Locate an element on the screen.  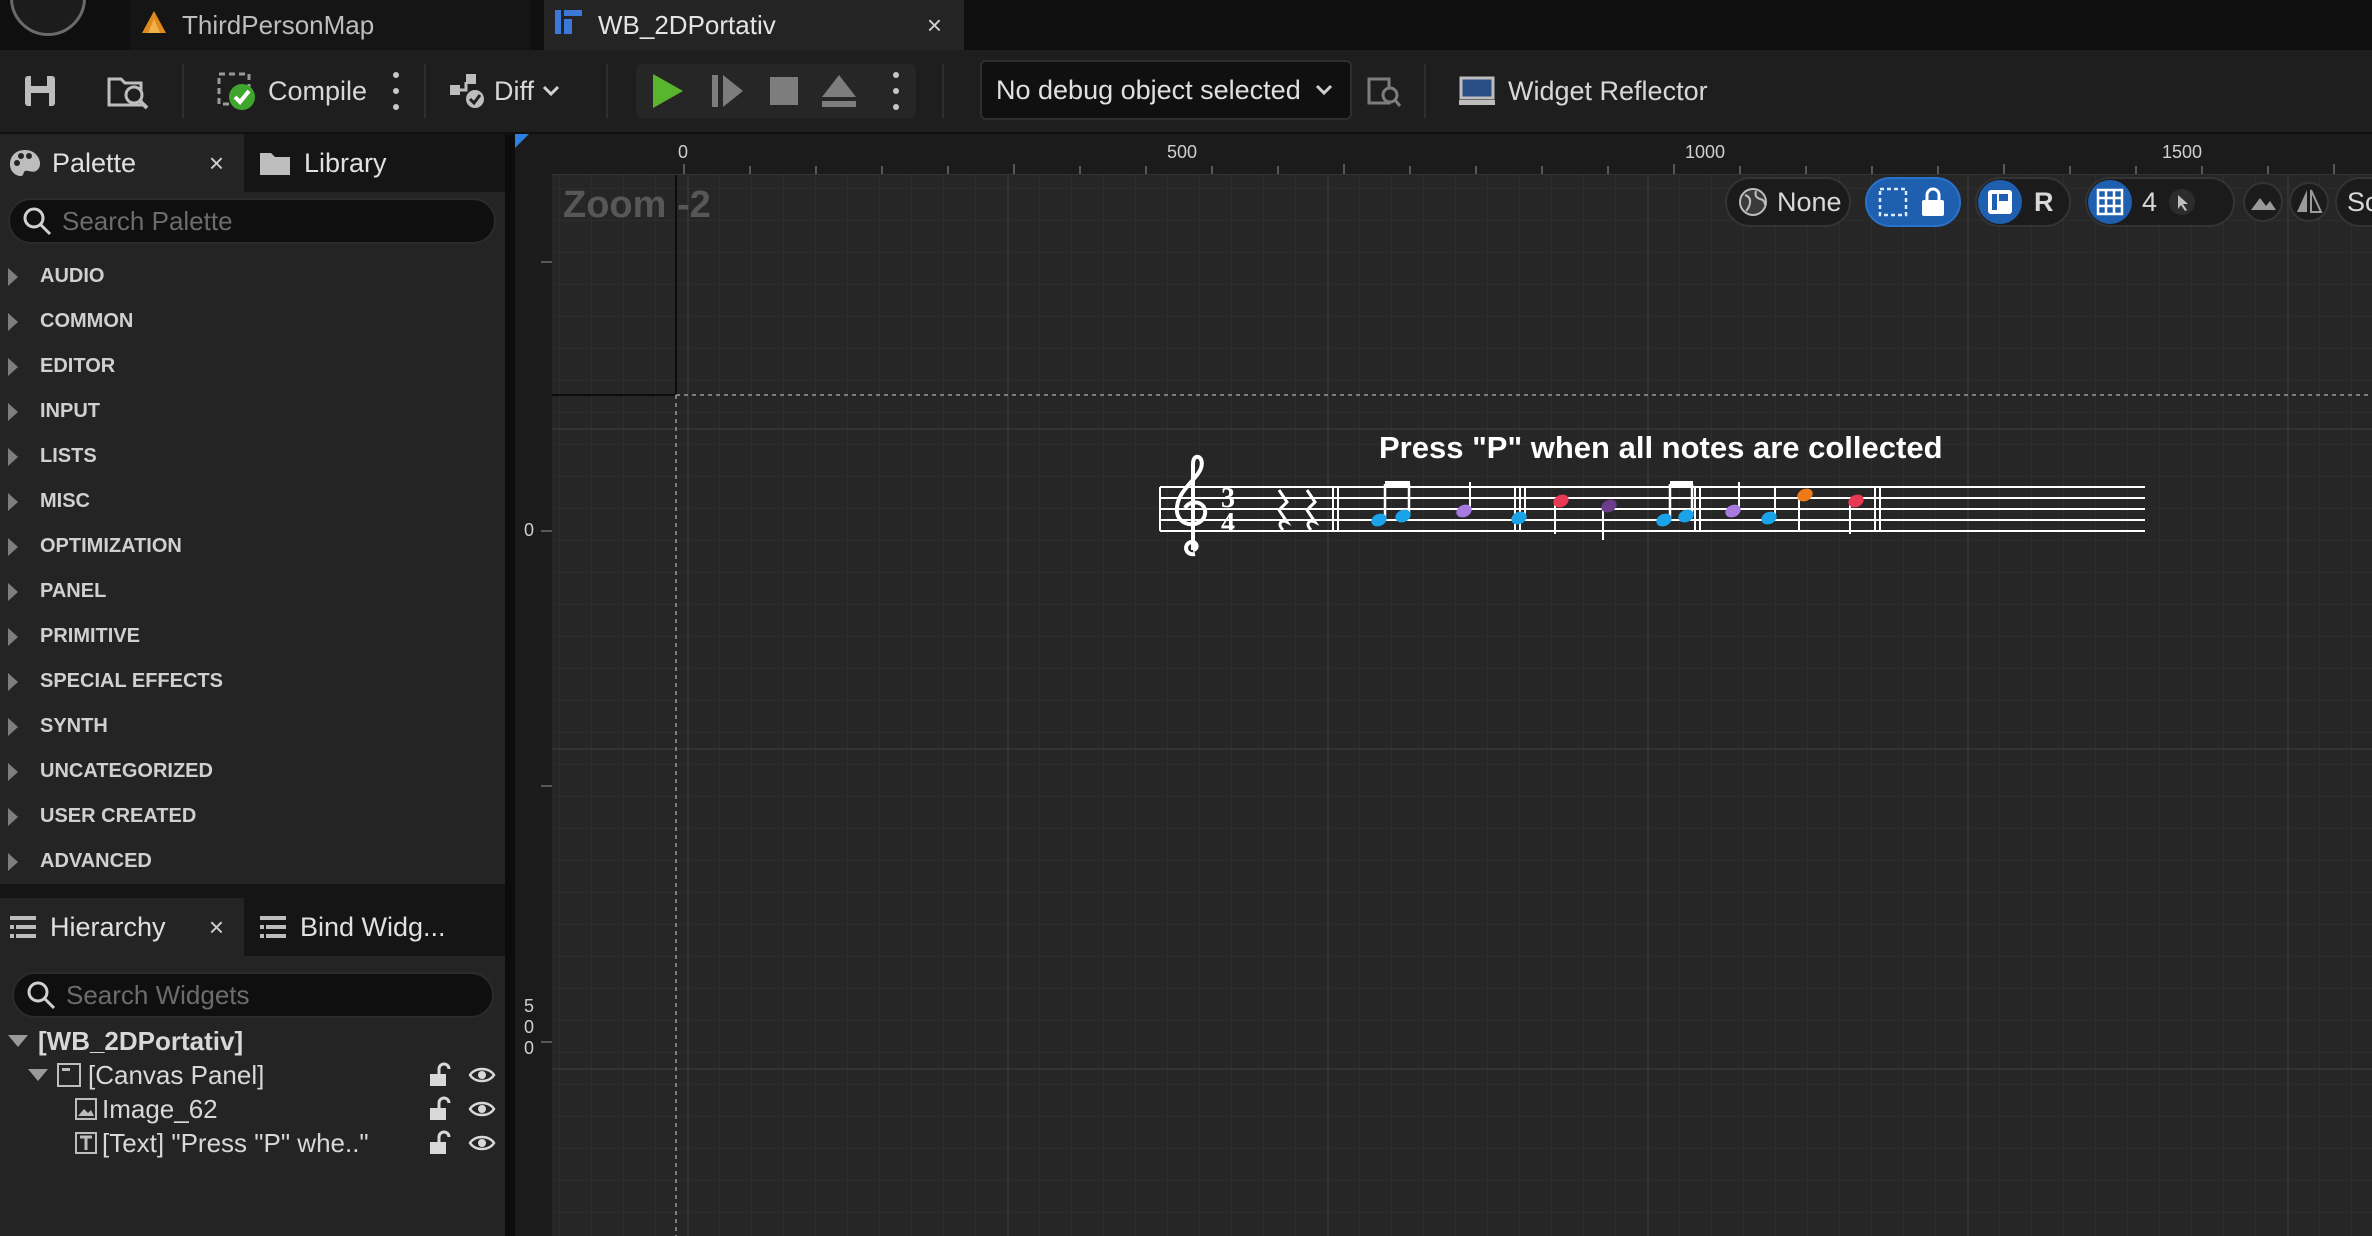
palette-category-optimization: OPTIMIZATION is located at coordinates (252, 546).